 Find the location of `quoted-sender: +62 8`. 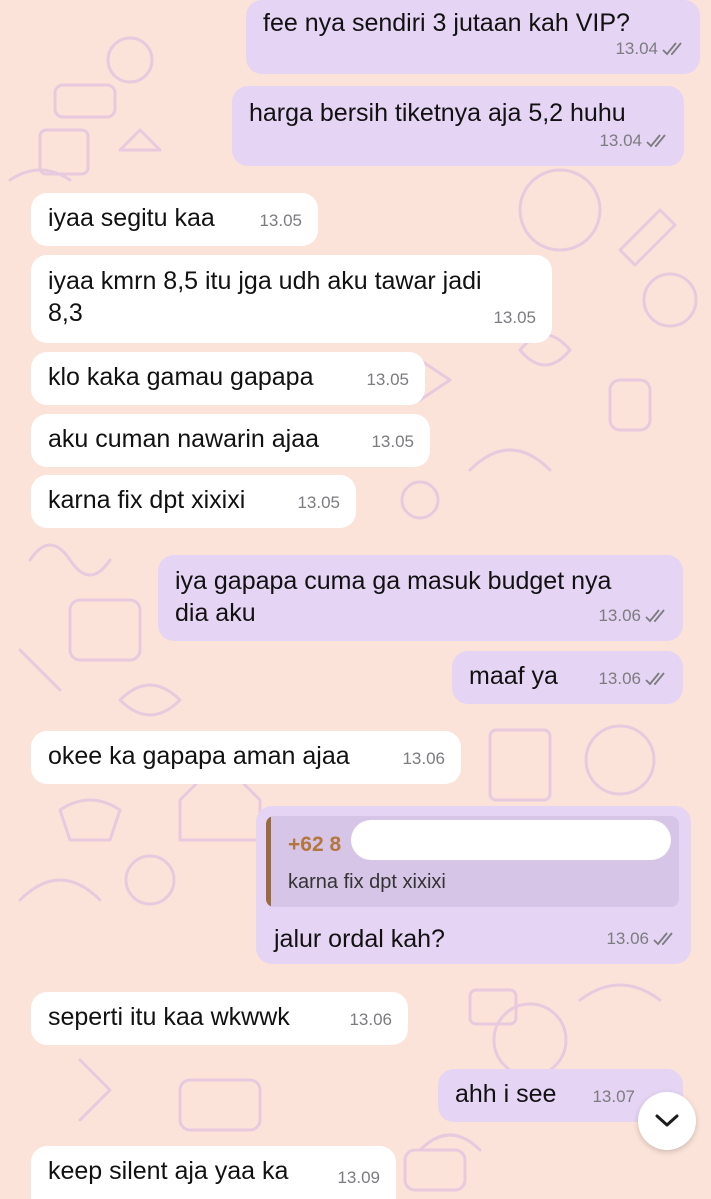

quoted-sender: +62 8 is located at coordinates (315, 844).